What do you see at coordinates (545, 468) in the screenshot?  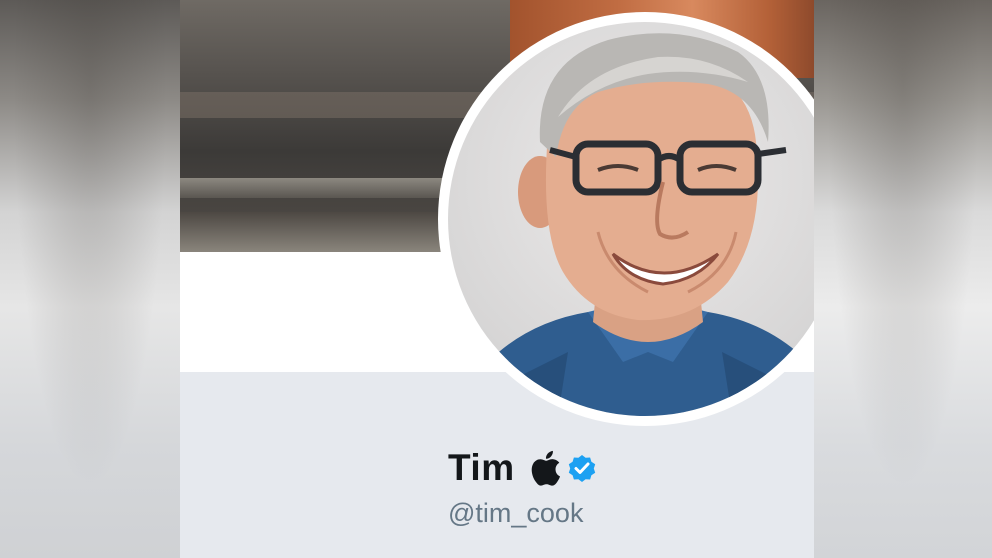 I see `apple-logo-icon` at bounding box center [545, 468].